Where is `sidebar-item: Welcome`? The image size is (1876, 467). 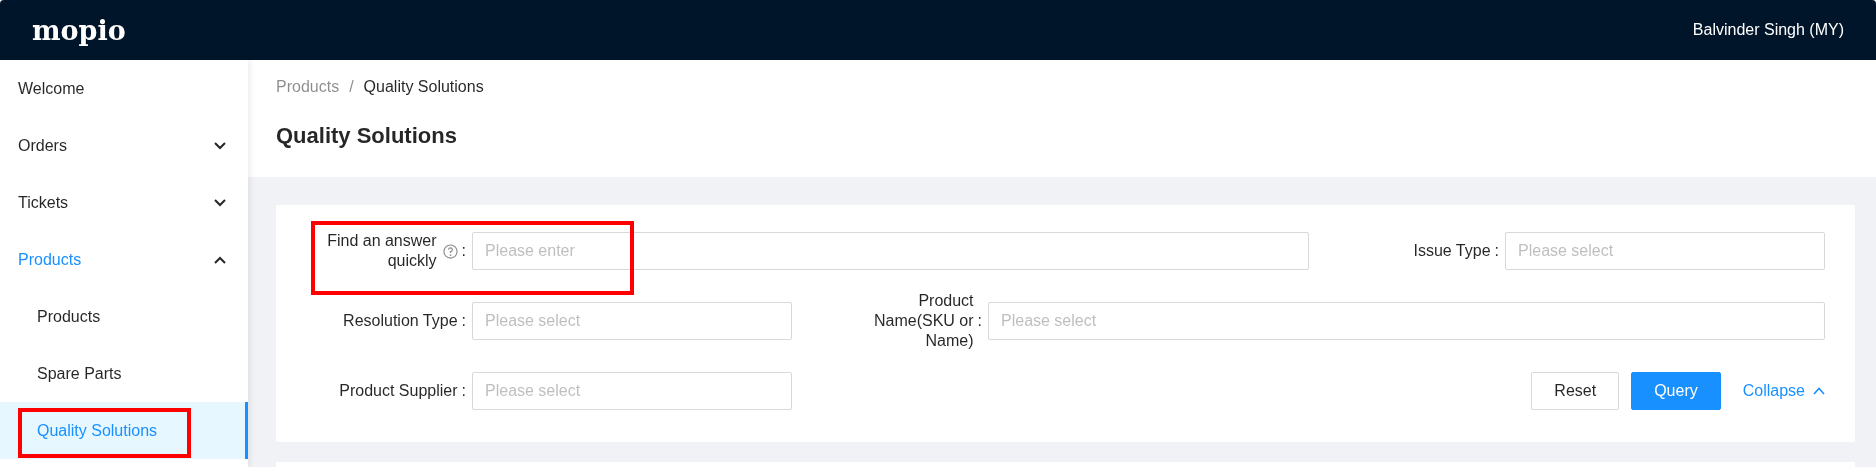 sidebar-item: Welcome is located at coordinates (124, 88).